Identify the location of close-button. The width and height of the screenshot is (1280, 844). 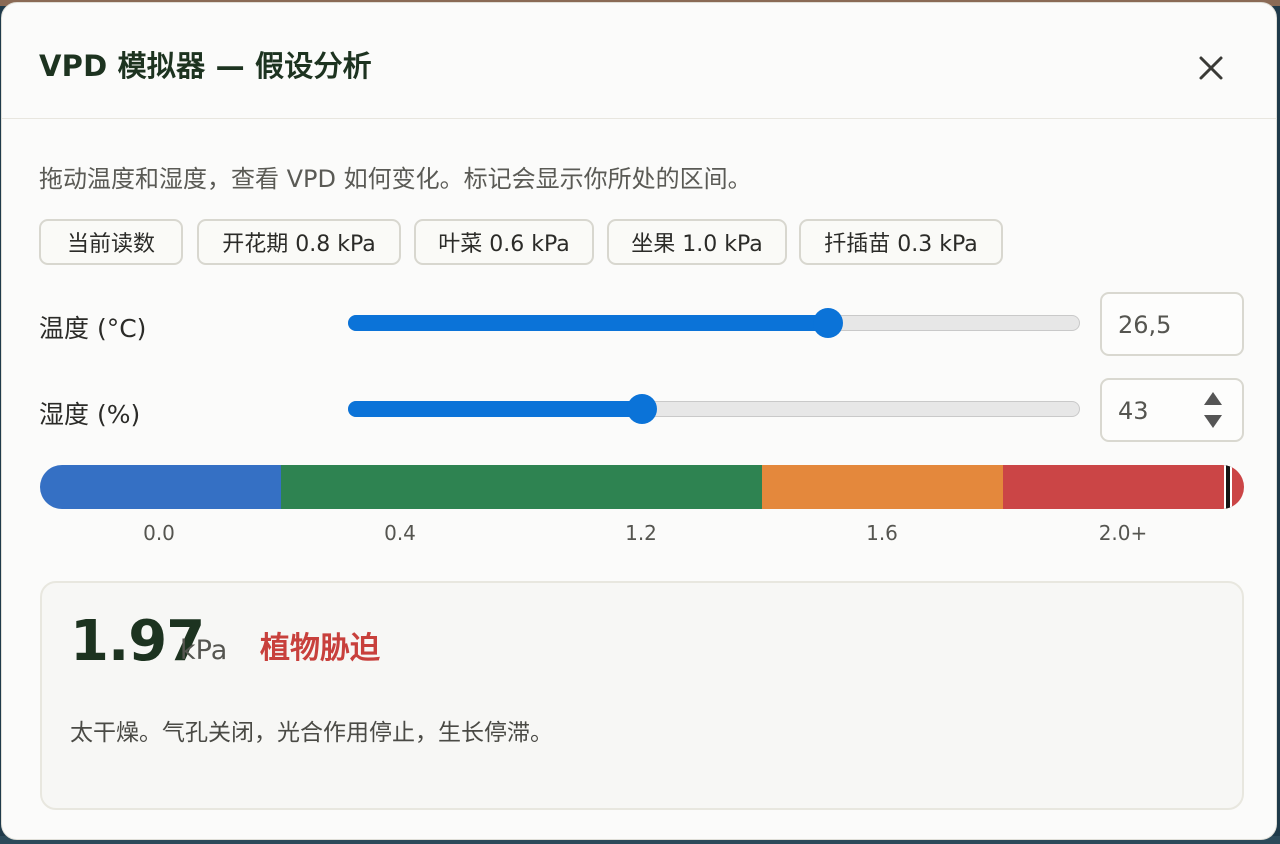
(1211, 68).